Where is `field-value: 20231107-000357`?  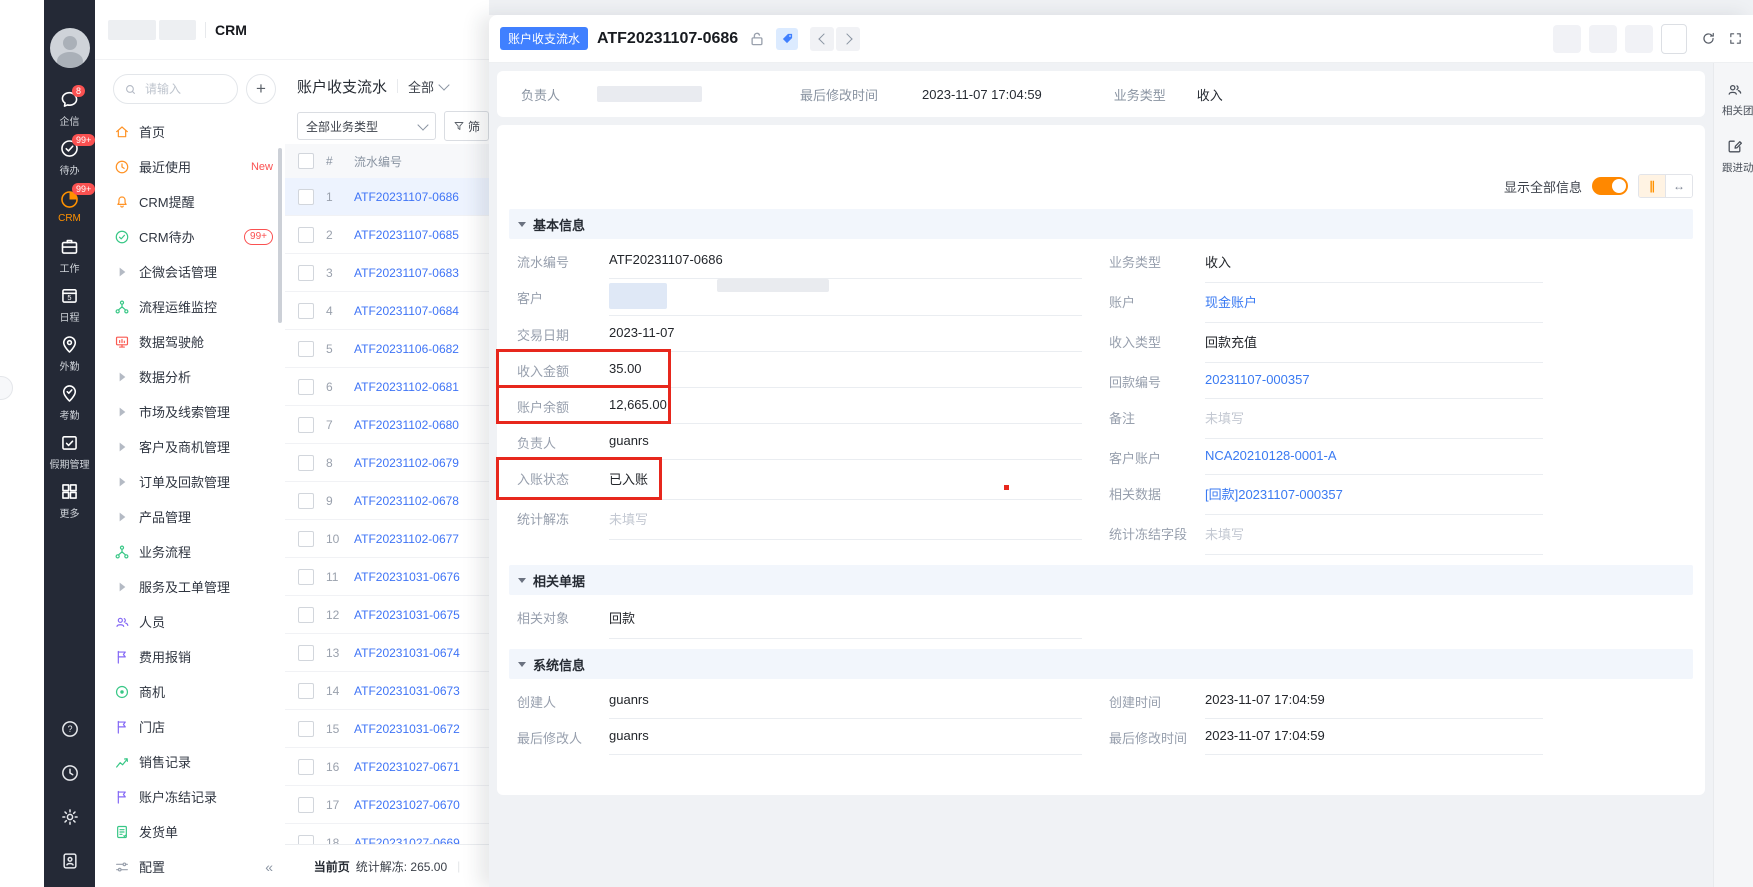 field-value: 20231107-000357 is located at coordinates (1374, 381).